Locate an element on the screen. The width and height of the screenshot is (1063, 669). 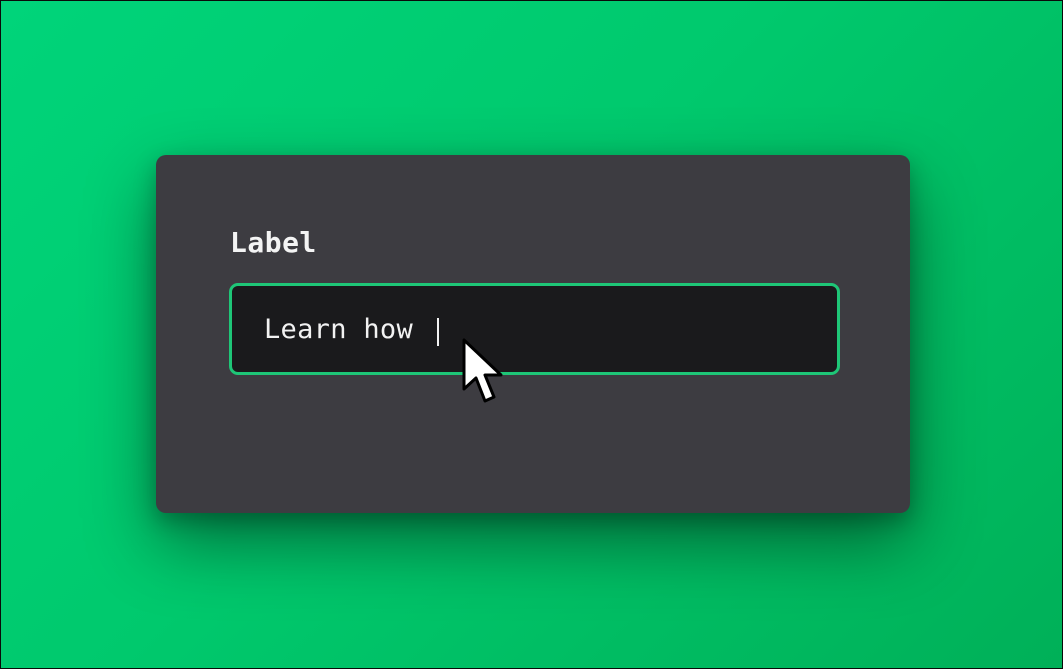
text-caret is located at coordinates (438, 332).